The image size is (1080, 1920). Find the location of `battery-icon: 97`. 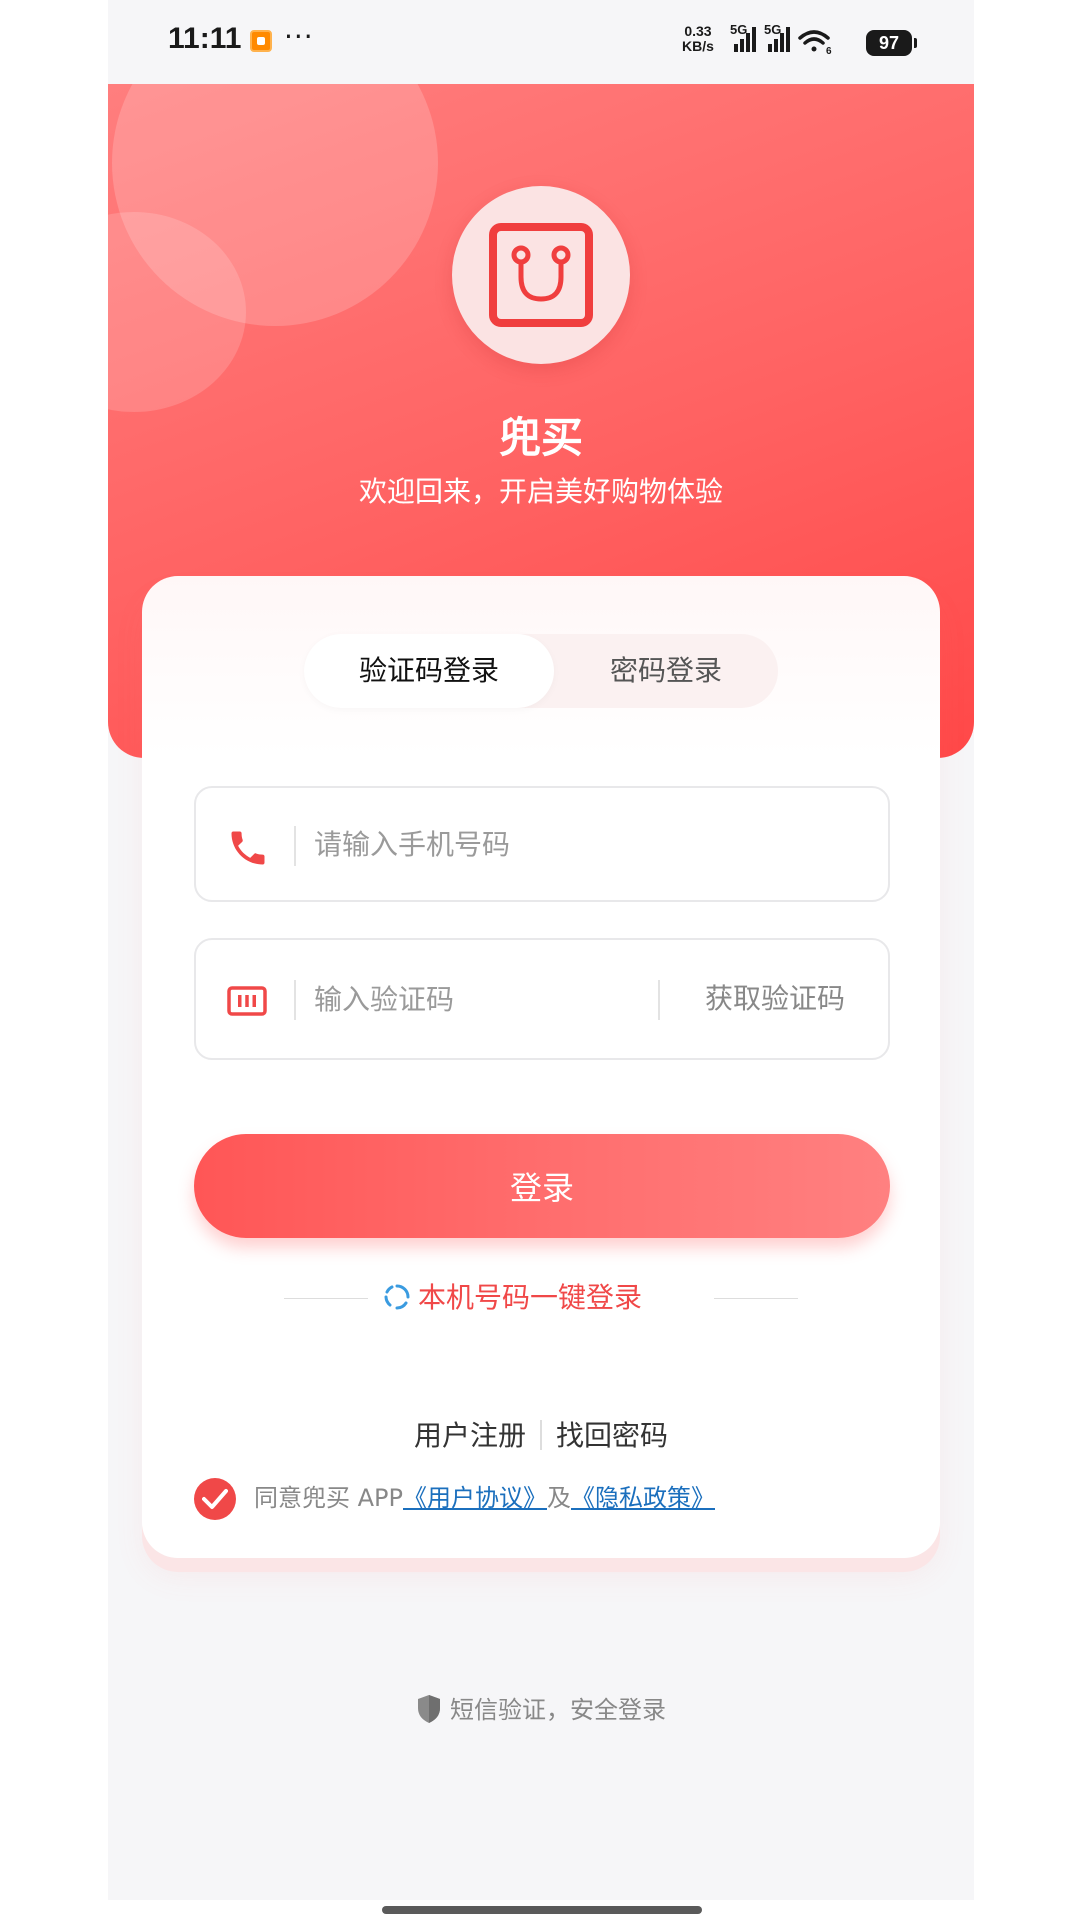

battery-icon: 97 is located at coordinates (891, 43).